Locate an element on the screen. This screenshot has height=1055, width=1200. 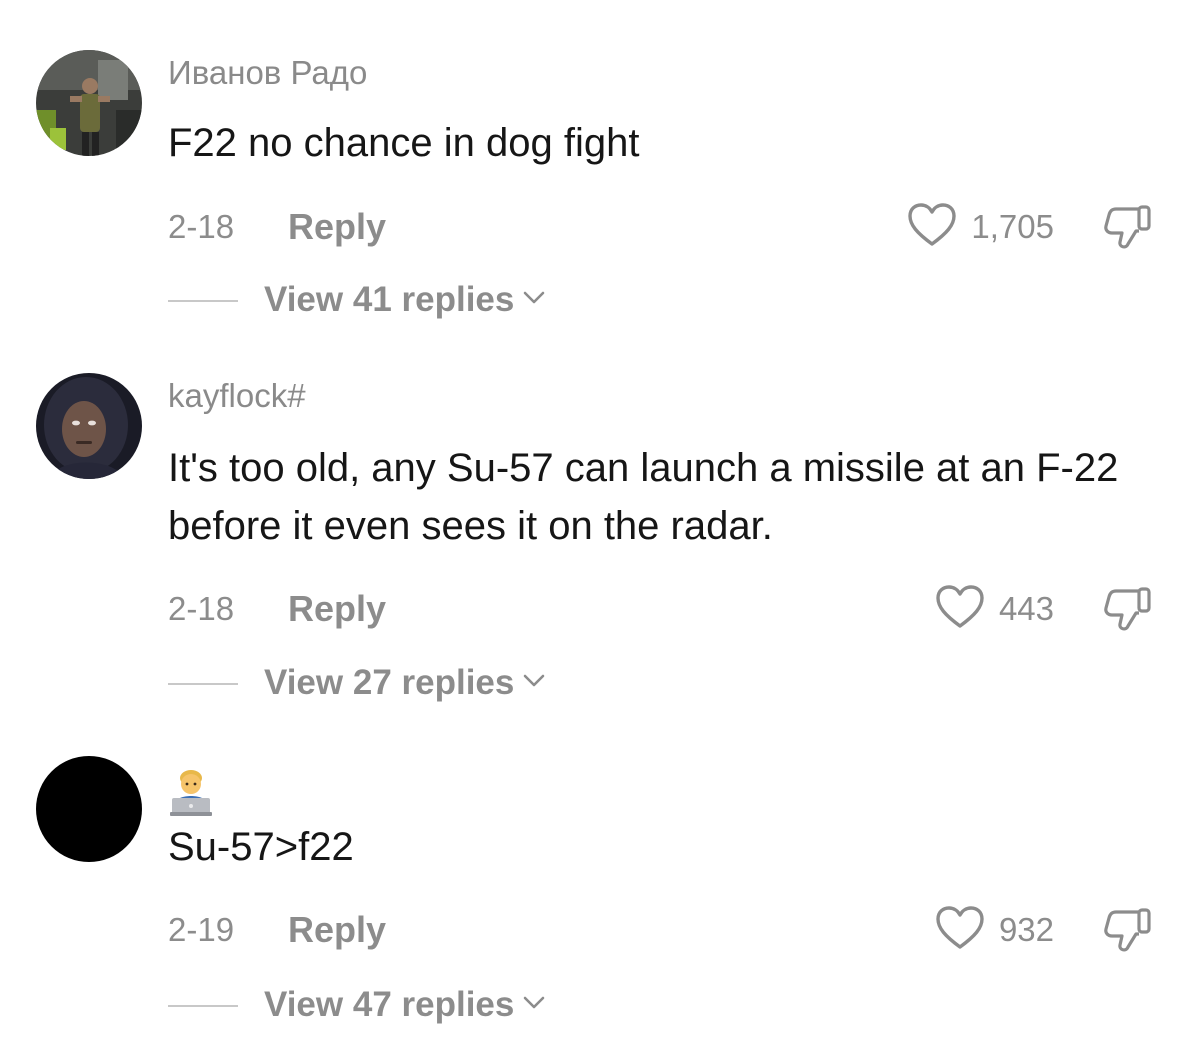
comment-text: F22 no chance in dog fight is located at coordinates (404, 143).